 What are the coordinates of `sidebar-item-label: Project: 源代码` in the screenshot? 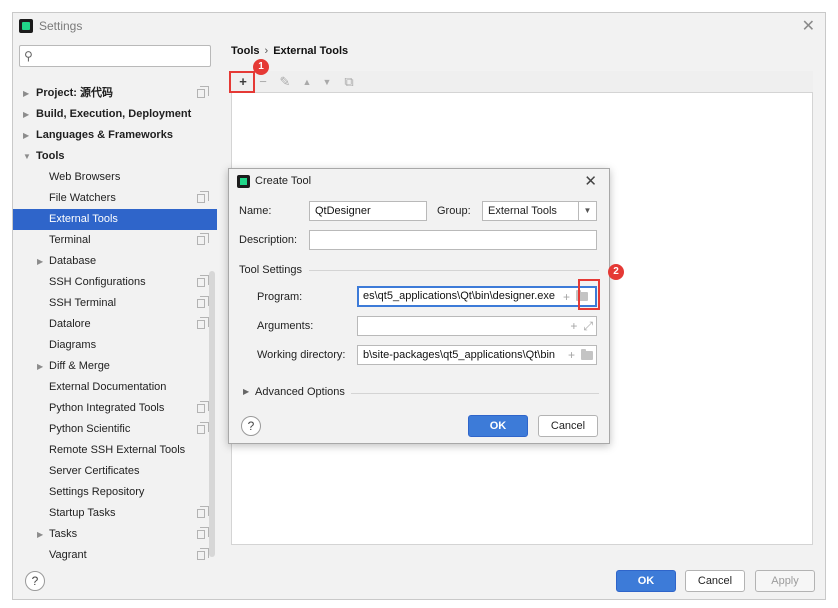 It's located at (75, 93).